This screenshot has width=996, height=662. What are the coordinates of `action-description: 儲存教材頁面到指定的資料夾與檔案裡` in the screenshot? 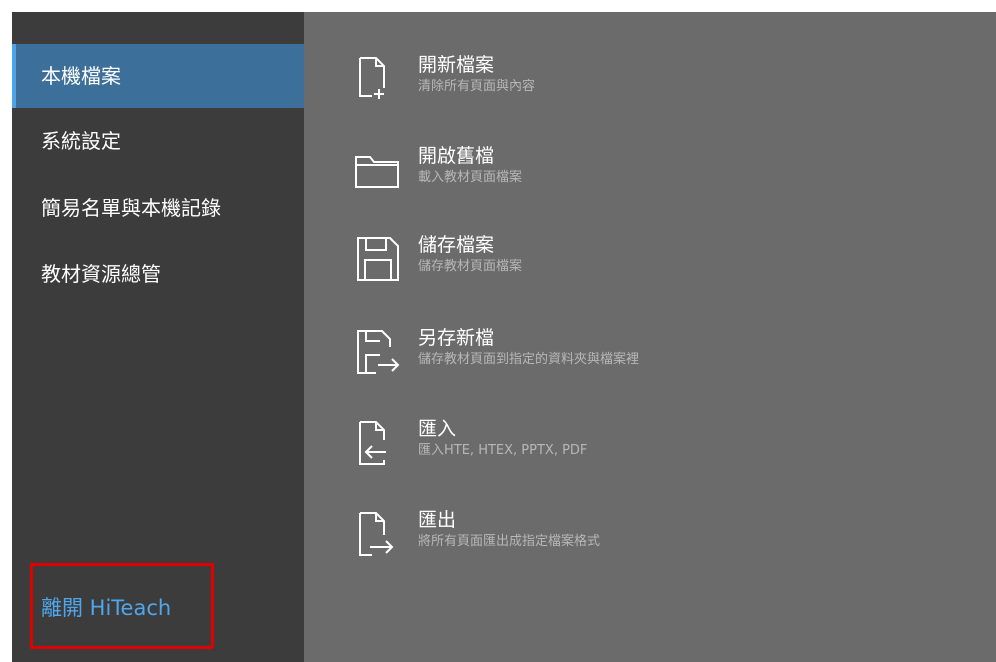 It's located at (529, 359).